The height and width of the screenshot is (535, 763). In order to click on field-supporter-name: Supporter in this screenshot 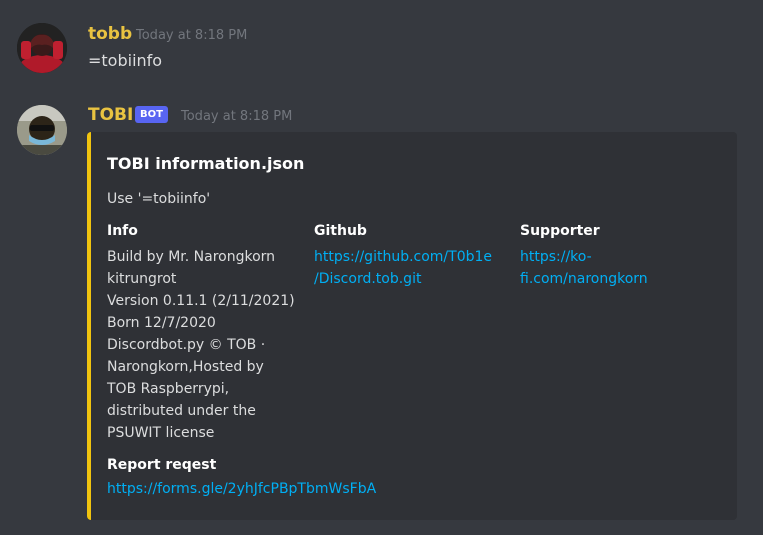, I will do `click(560, 231)`.